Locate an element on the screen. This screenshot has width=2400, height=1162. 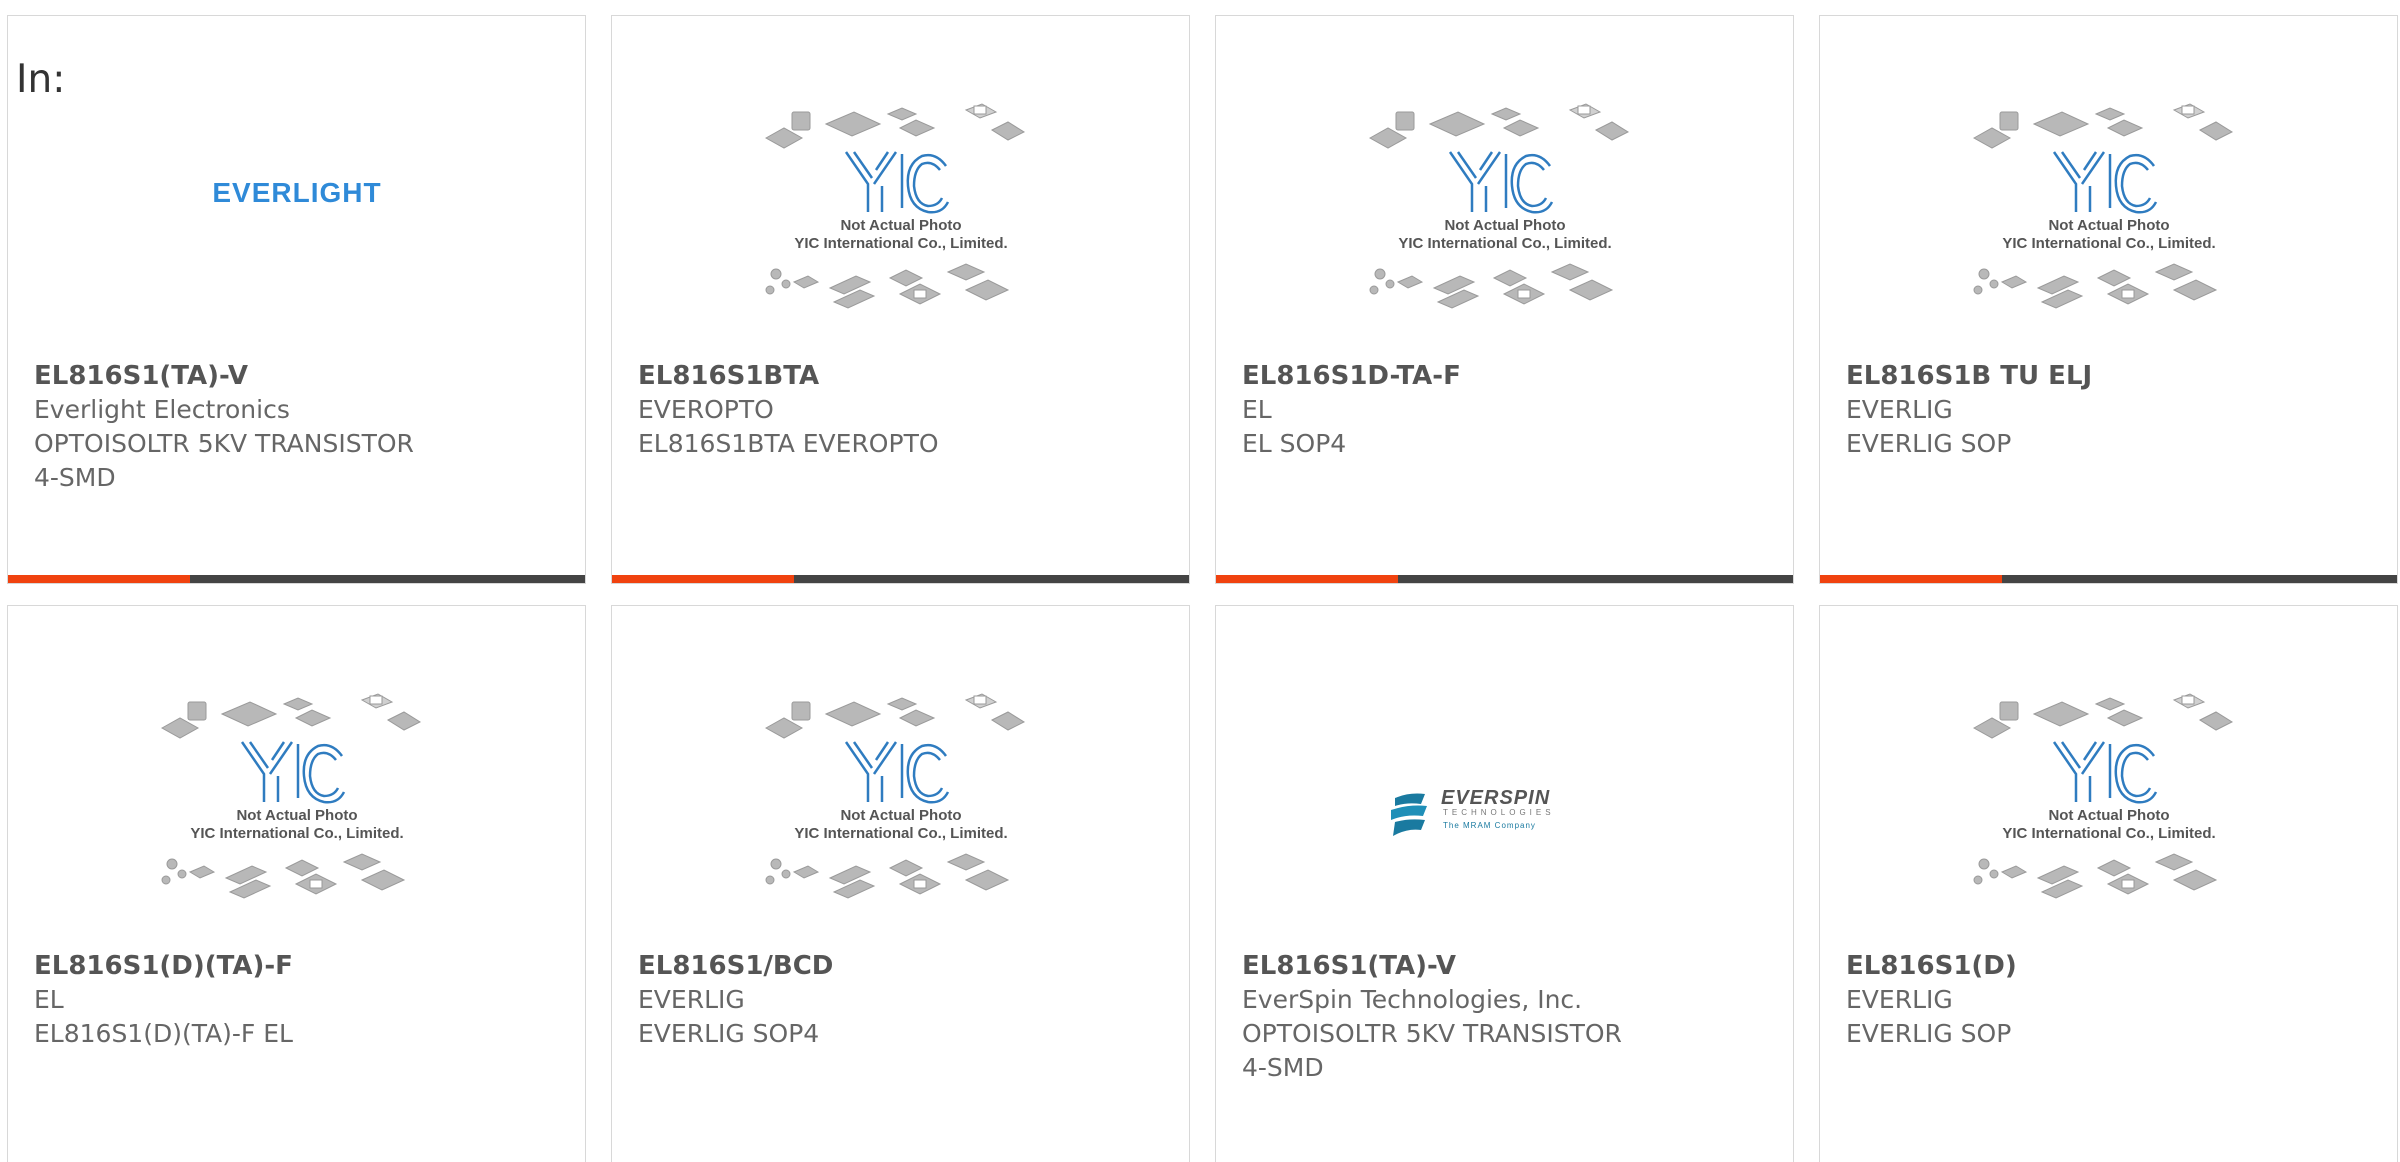
product-image: EVERLIGHT is located at coordinates (296, 234).